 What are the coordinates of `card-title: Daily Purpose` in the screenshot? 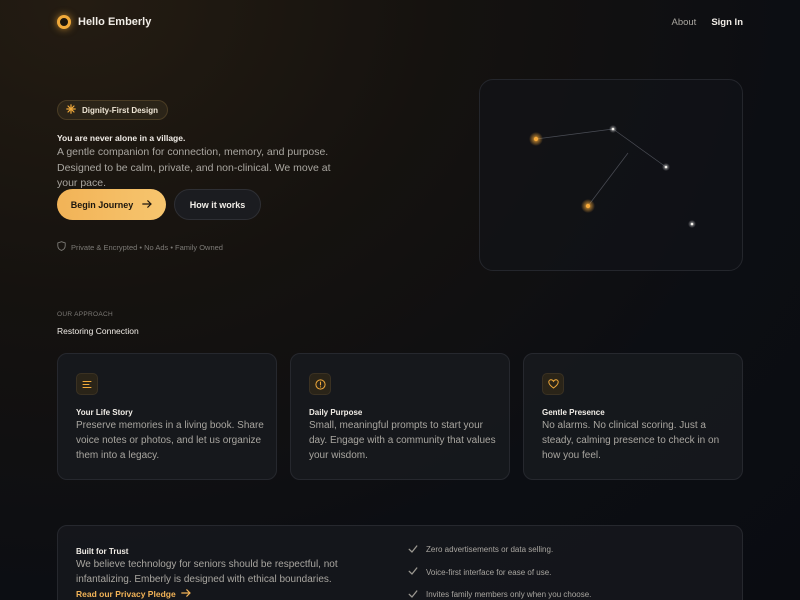 It's located at (336, 412).